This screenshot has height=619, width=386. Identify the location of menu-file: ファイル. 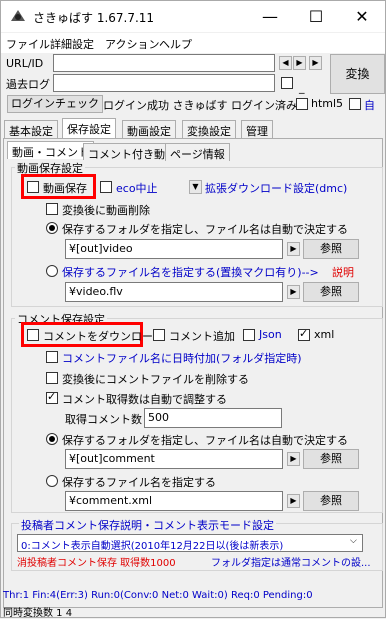
(28, 44).